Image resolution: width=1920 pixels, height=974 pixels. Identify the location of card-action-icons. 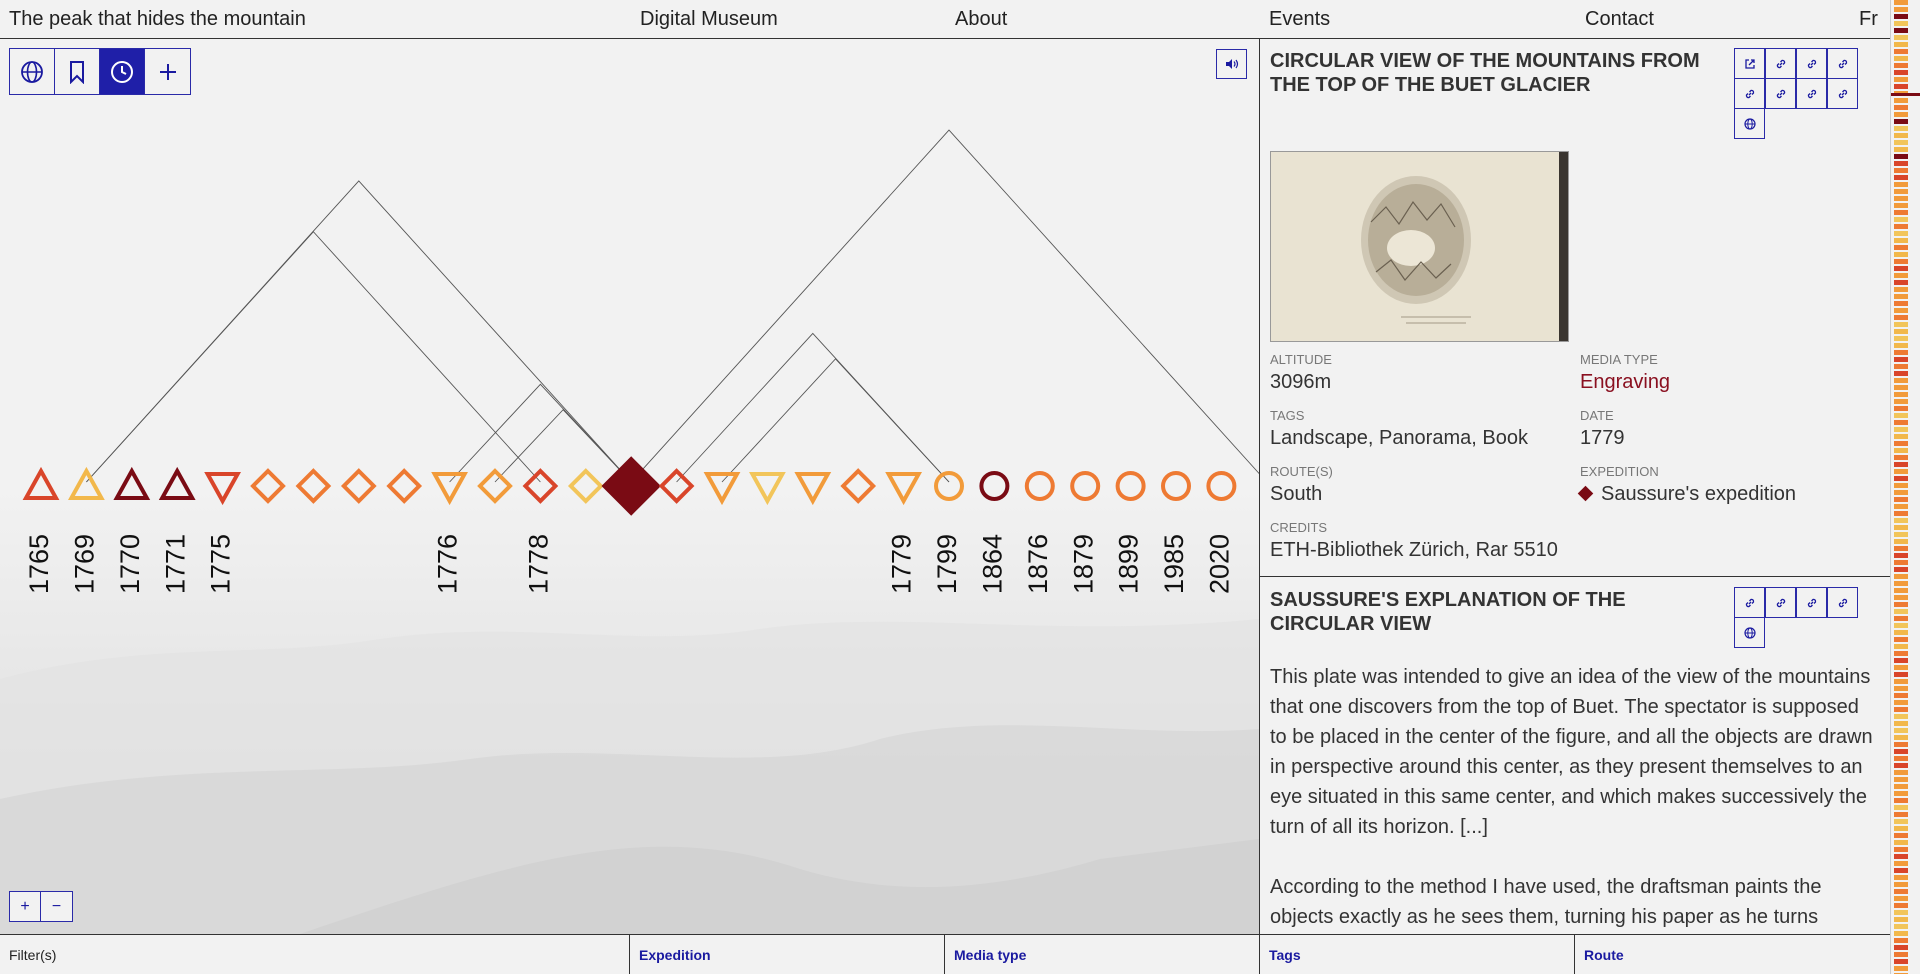
(1796, 617).